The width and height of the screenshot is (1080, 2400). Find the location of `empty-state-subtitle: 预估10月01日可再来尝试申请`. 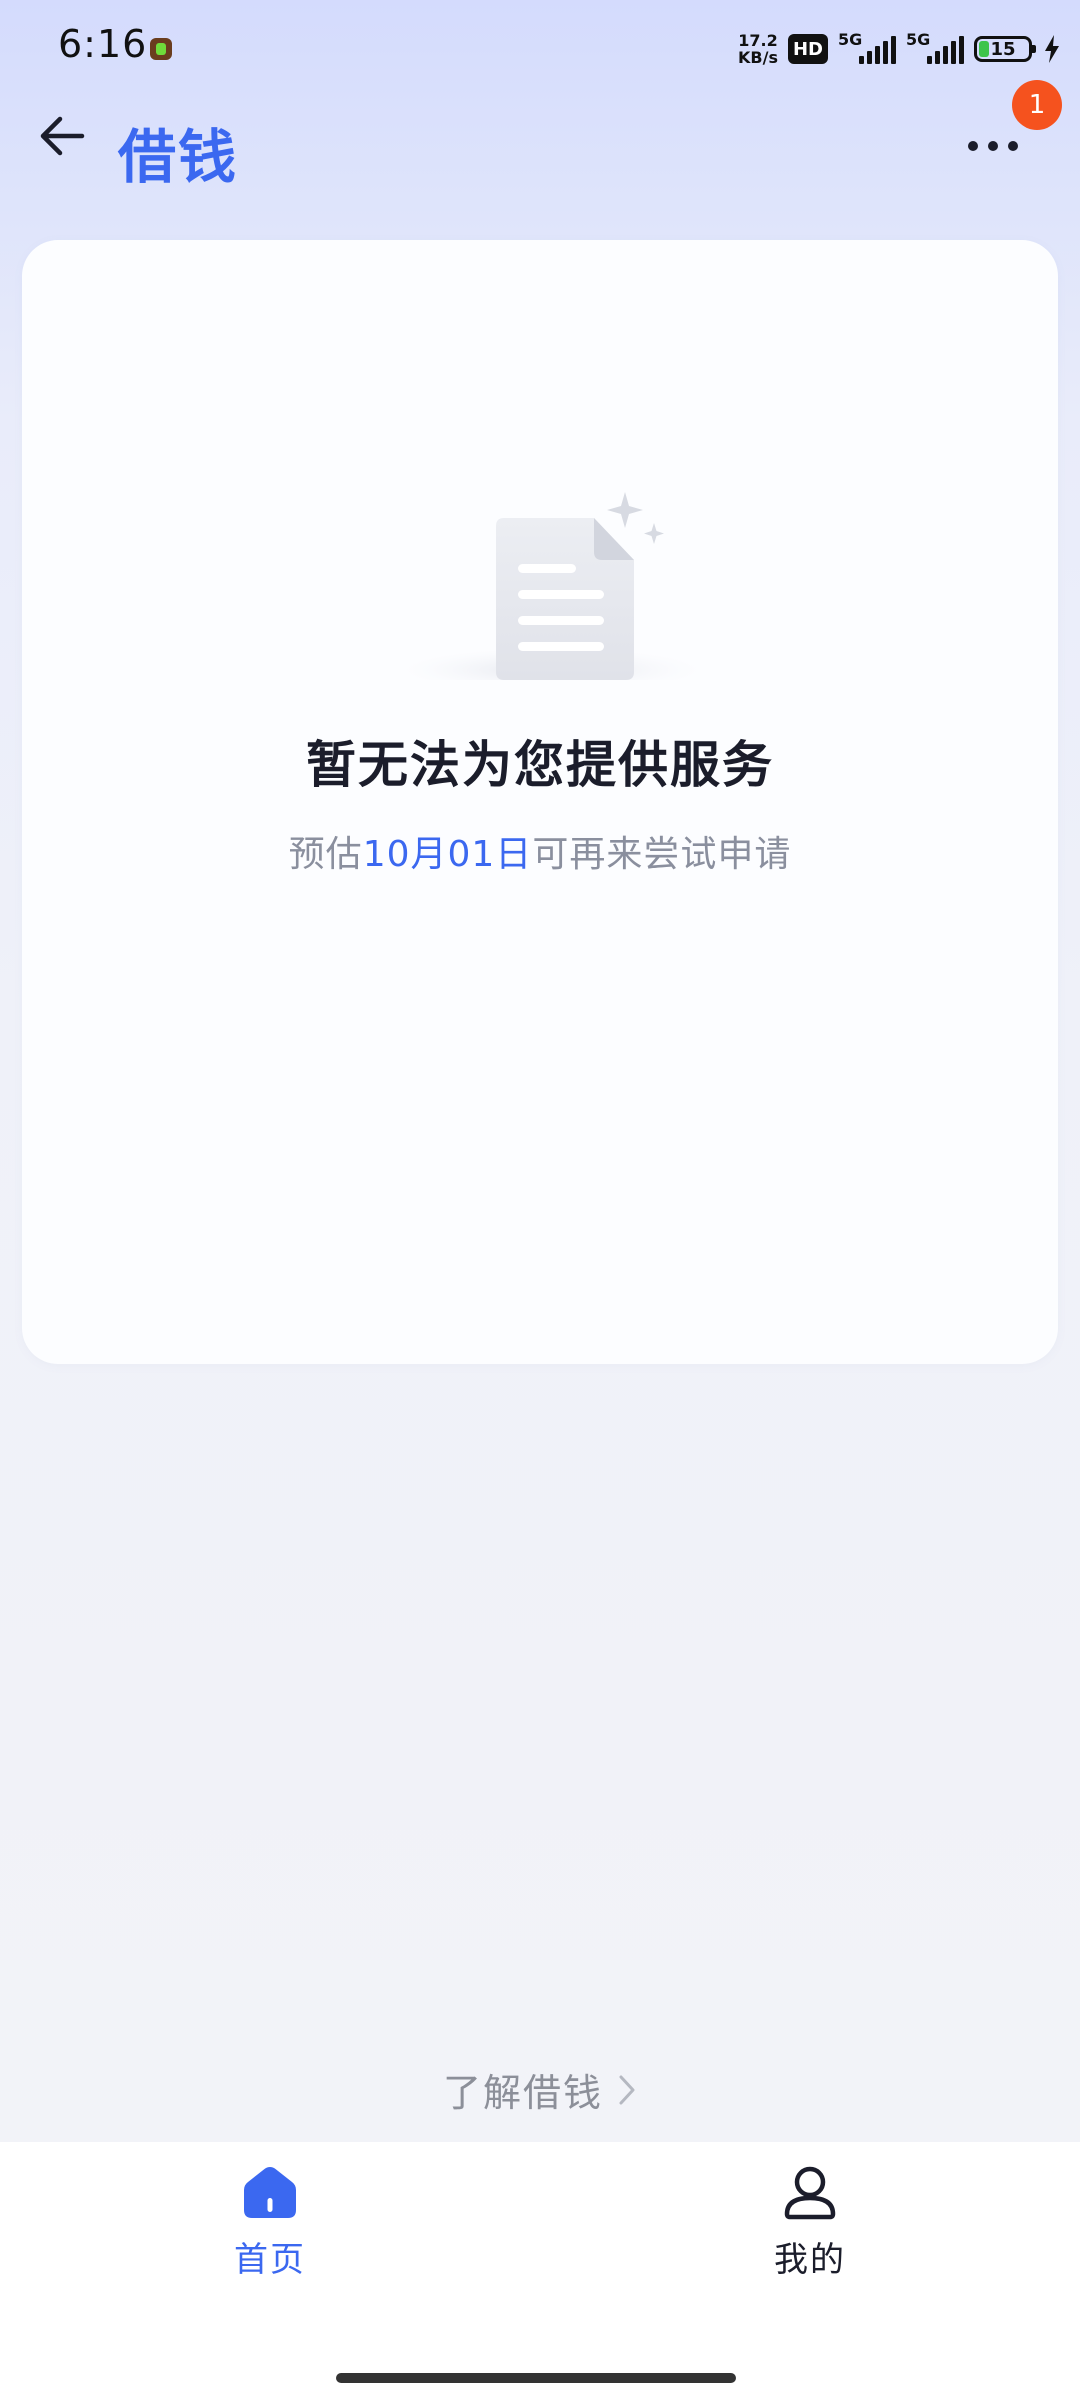

empty-state-subtitle: 预估10月01日可再来尝试申请 is located at coordinates (540, 851).